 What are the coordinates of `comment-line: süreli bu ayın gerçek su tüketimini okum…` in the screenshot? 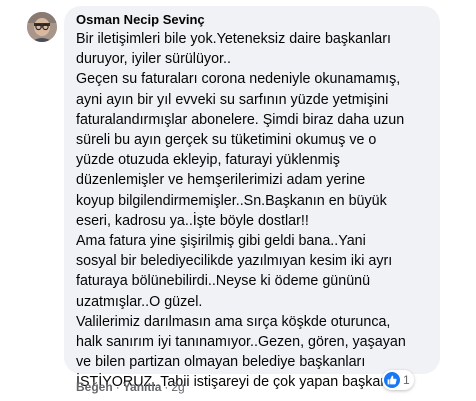 It's located at (226, 140).